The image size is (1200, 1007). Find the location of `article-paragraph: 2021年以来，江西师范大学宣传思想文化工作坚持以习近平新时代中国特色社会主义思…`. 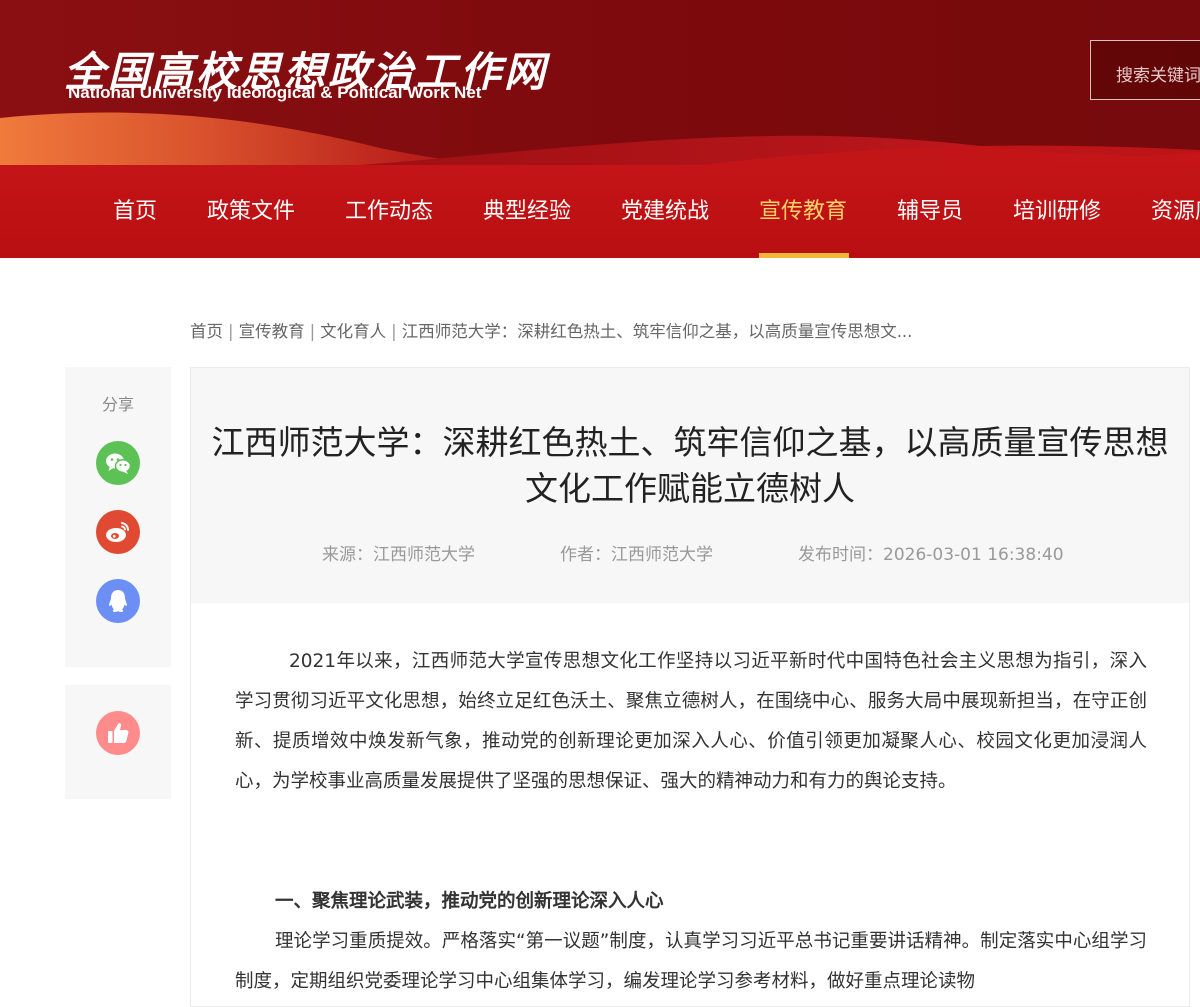

article-paragraph: 2021年以来，江西师范大学宣传思想文化工作坚持以习近平新时代中国特色社会主义思… is located at coordinates (691, 721).